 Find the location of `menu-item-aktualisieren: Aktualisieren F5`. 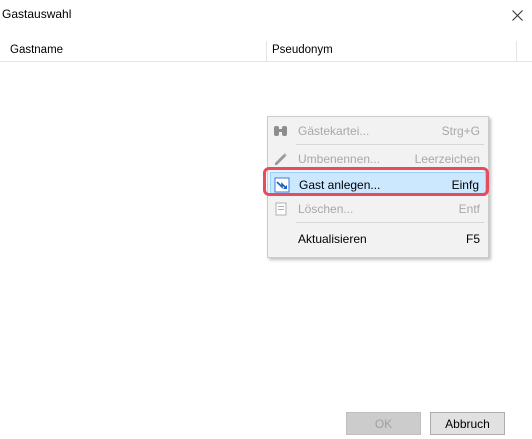

menu-item-aktualisieren: Aktualisieren F5 is located at coordinates (378, 239).